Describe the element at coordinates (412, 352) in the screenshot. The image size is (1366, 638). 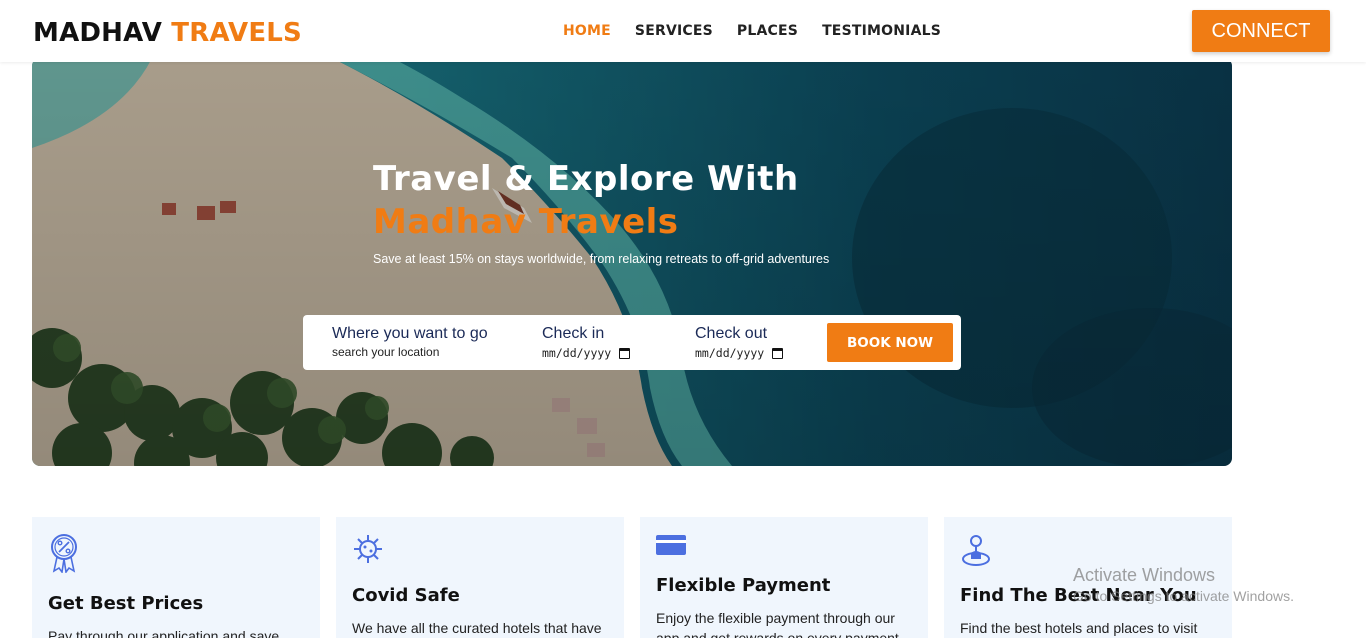
I see `destination-input` at that location.